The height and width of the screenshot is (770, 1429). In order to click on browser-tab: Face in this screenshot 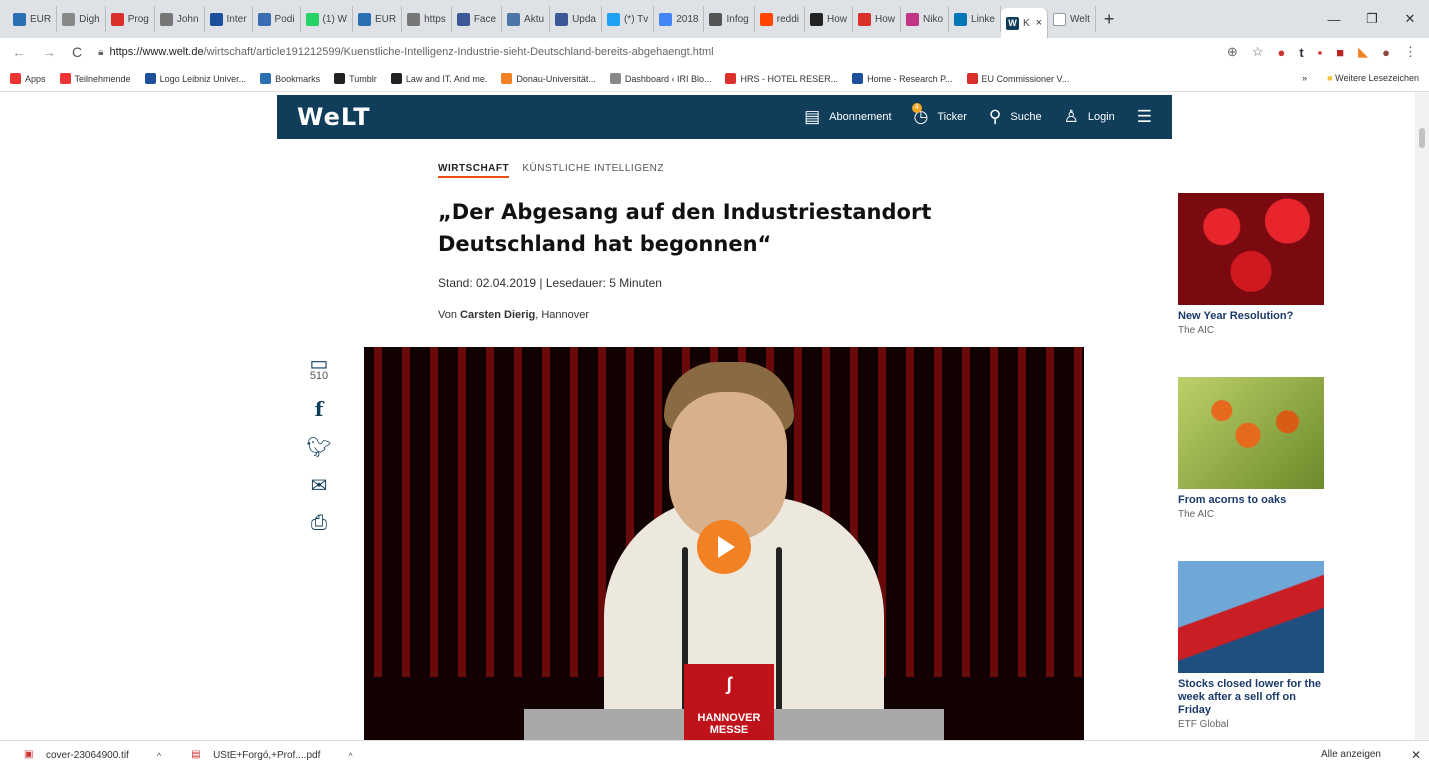, I will do `click(477, 19)`.